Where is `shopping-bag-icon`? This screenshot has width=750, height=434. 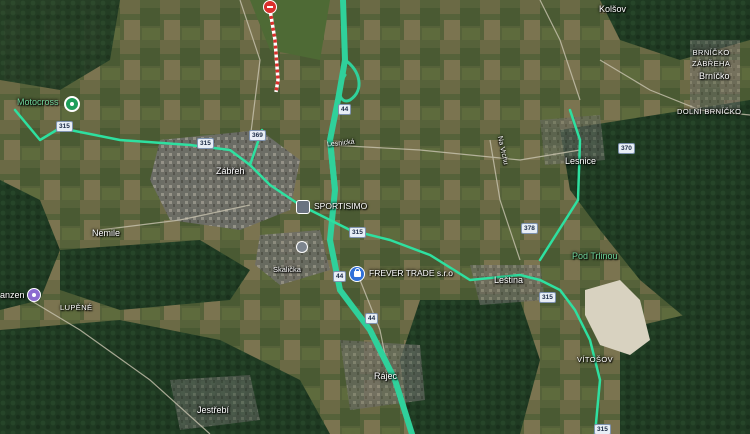 shopping-bag-icon is located at coordinates (357, 274).